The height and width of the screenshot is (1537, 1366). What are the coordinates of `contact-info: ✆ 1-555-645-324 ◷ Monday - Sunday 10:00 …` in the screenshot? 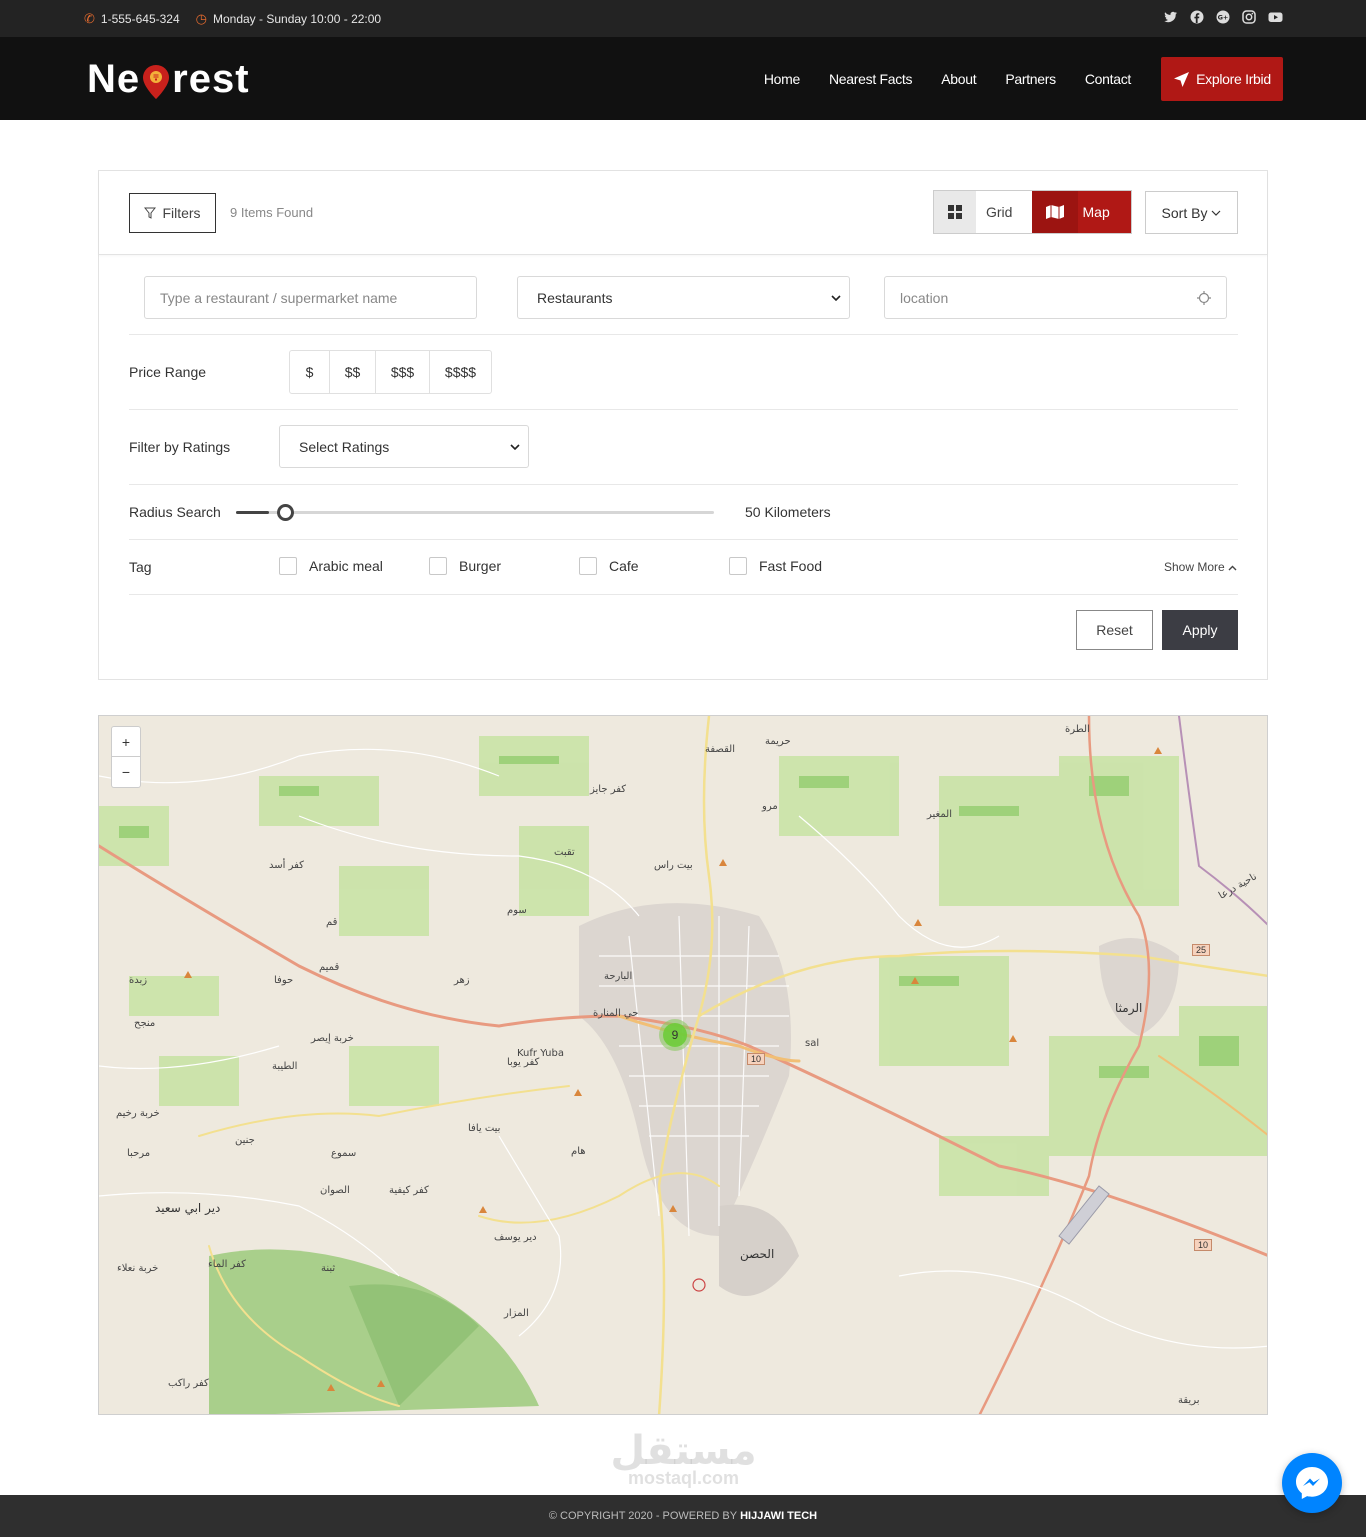 It's located at (232, 19).